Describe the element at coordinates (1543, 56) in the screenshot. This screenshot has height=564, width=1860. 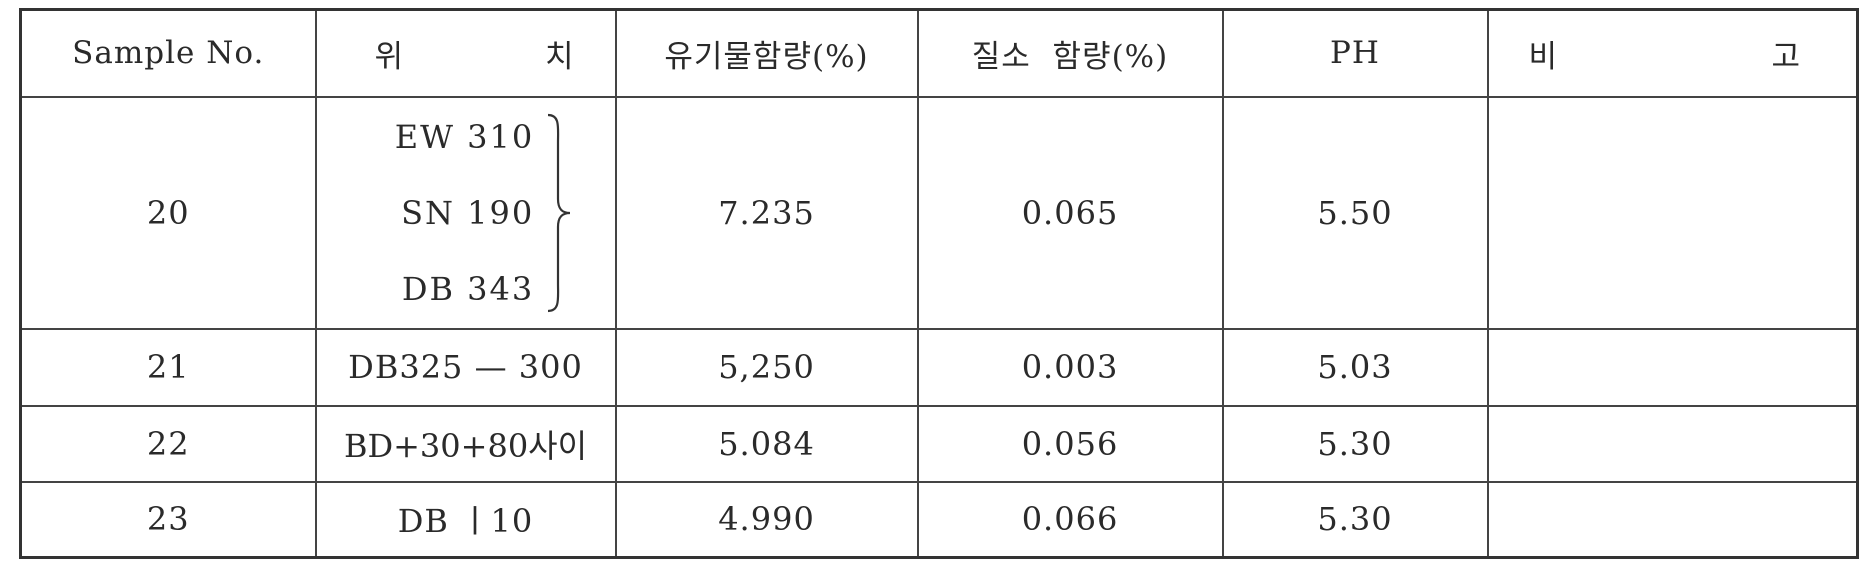
I see `header-remarks-char-1: 비` at that location.